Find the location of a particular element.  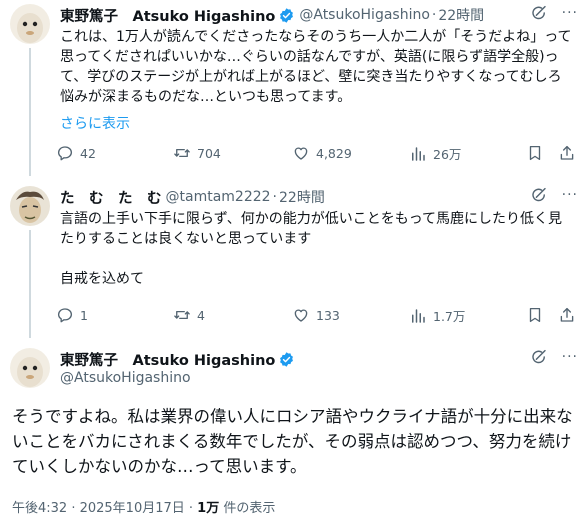

views-button: 1.7万 is located at coordinates (437, 315).